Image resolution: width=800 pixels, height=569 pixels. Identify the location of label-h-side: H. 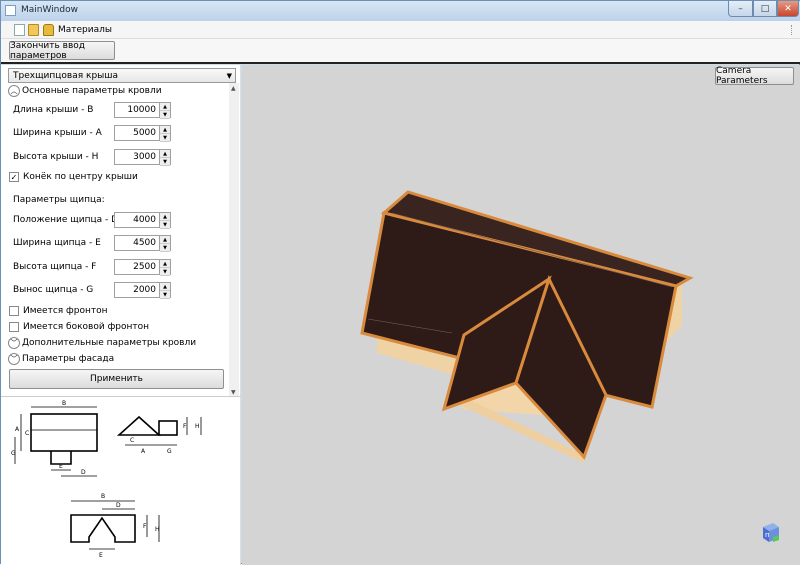
(197, 426).